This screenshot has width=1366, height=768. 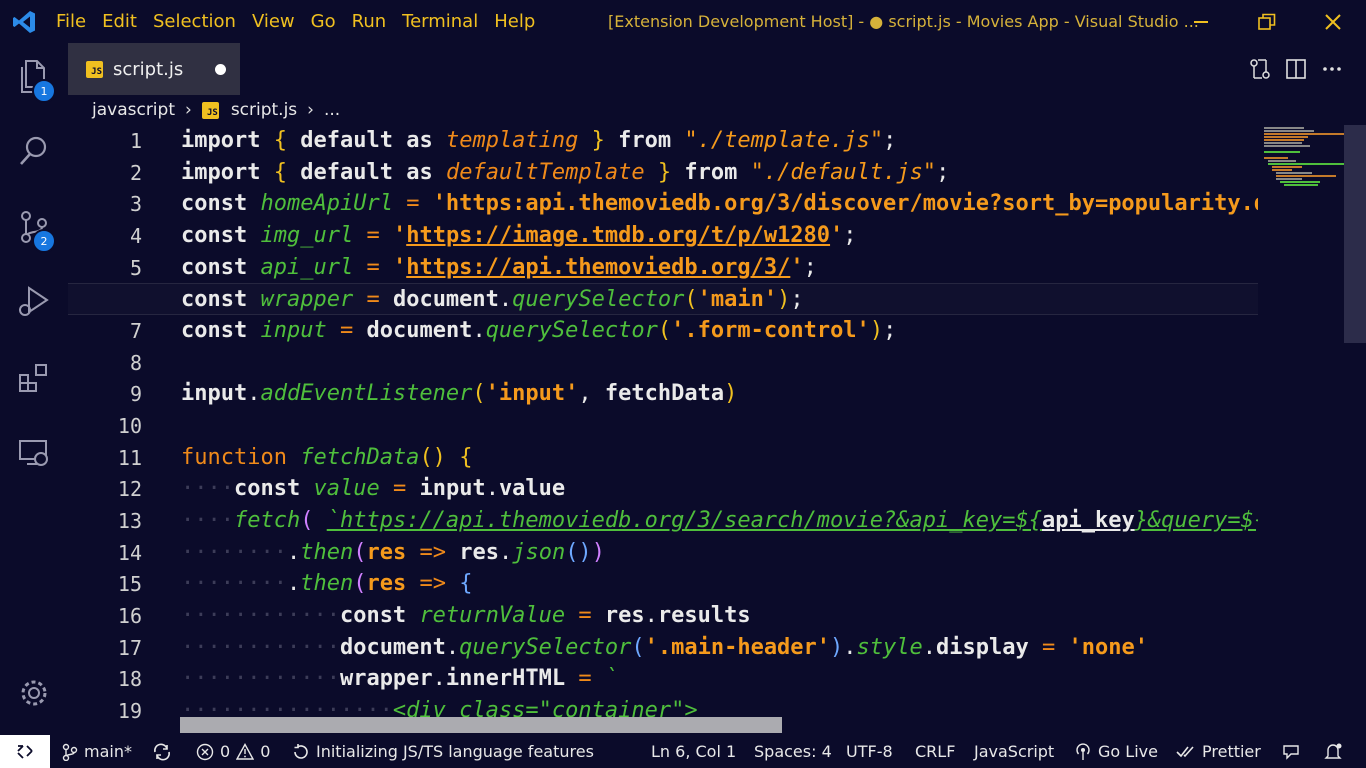 I want to click on run-debug-button, so click(x=34, y=301).